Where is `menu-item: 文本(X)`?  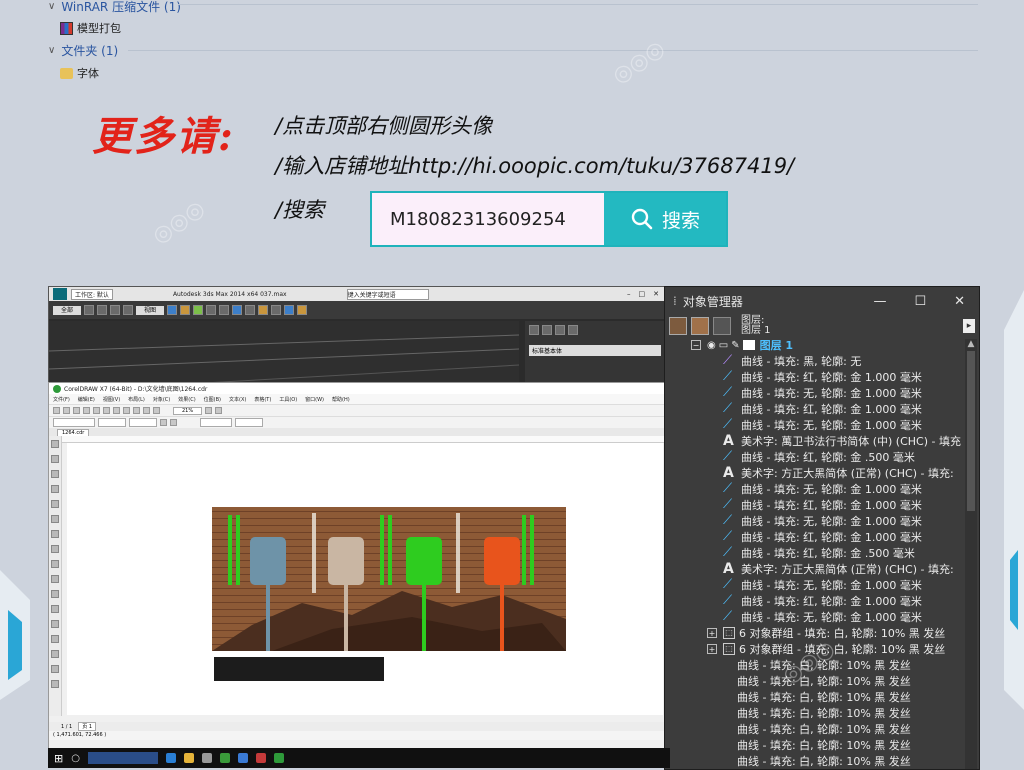
menu-item: 文本(X) is located at coordinates (237, 399).